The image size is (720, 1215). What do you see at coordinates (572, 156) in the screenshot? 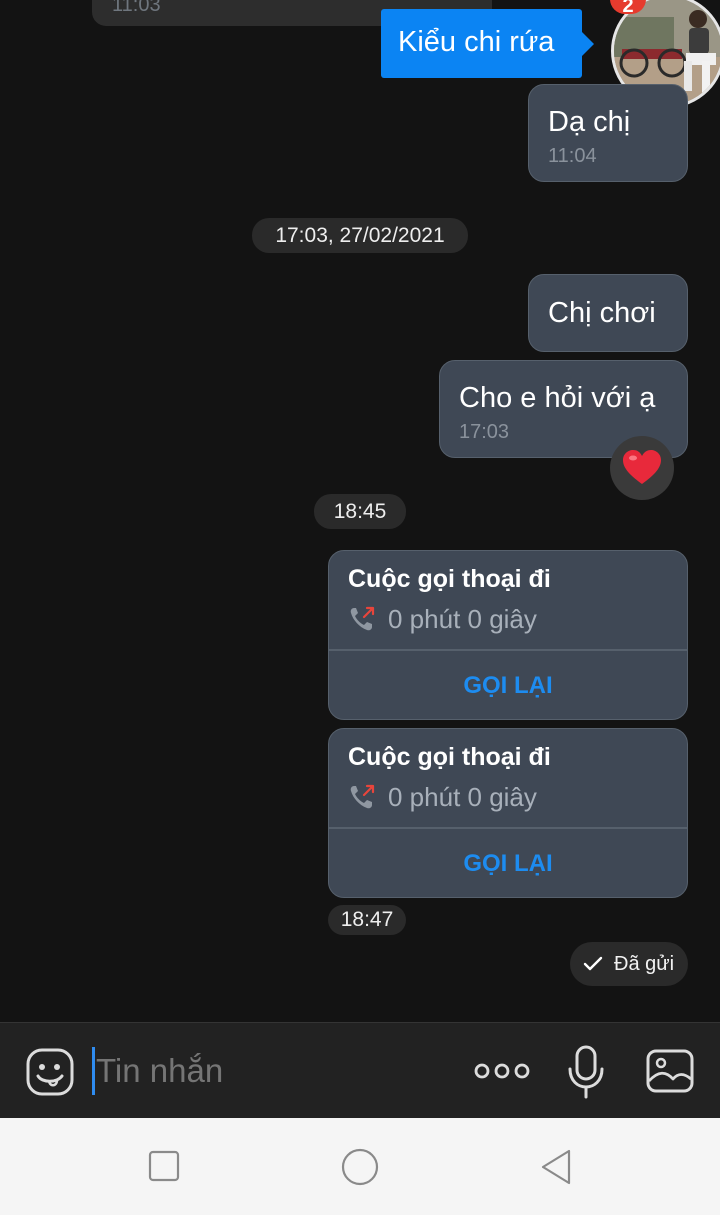
I see `message-time: 11:04` at bounding box center [572, 156].